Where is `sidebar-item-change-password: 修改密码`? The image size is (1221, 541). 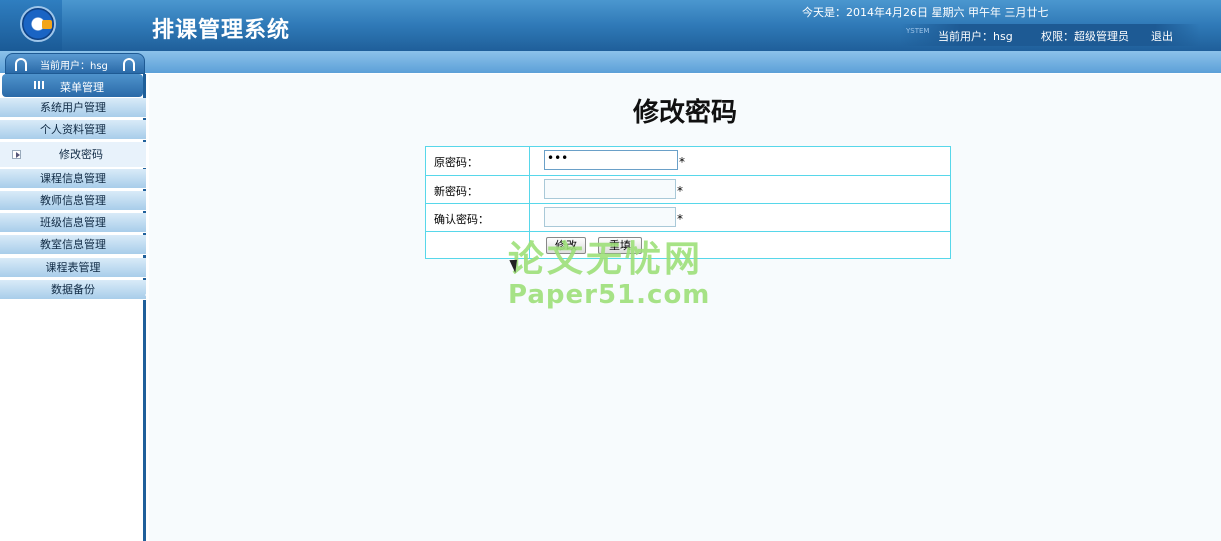
sidebar-item-change-password: 修改密码 is located at coordinates (73, 155).